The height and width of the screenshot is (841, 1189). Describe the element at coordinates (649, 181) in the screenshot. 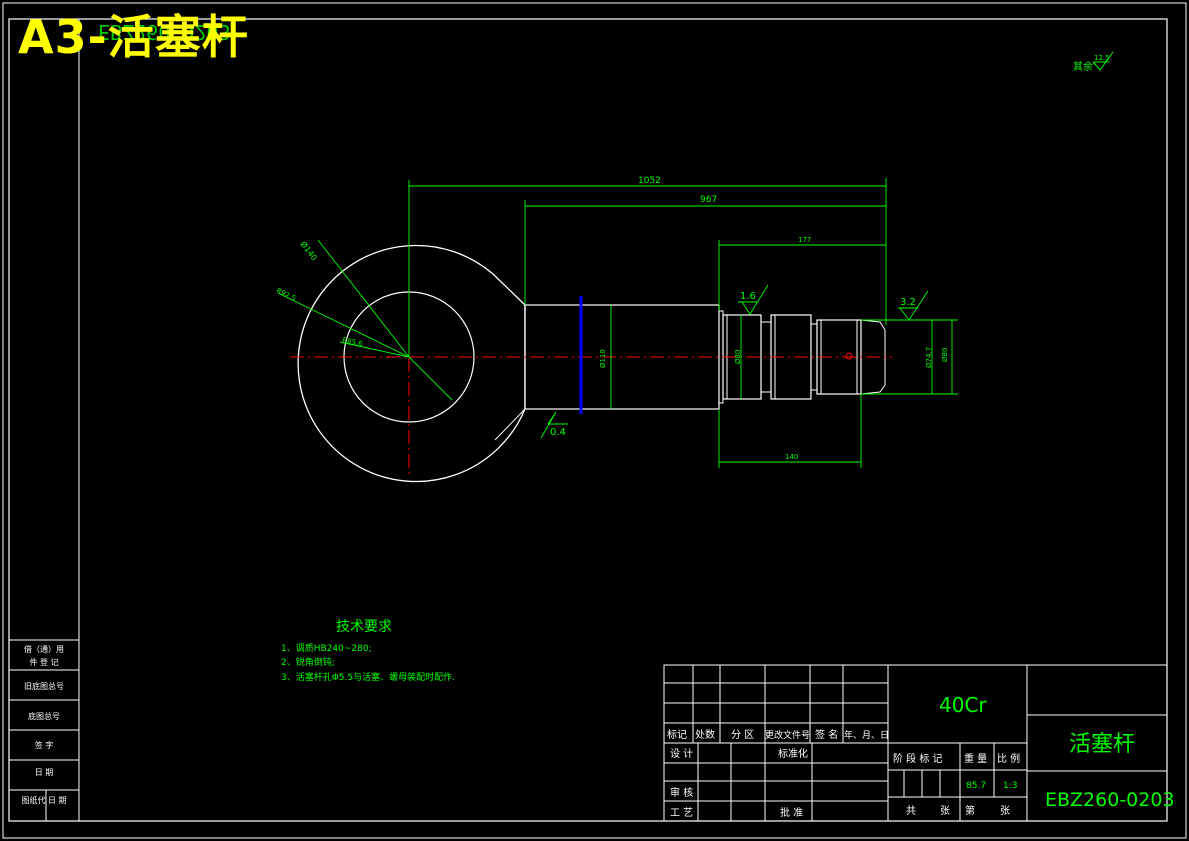

I see `dim-overall-length: 1052` at that location.